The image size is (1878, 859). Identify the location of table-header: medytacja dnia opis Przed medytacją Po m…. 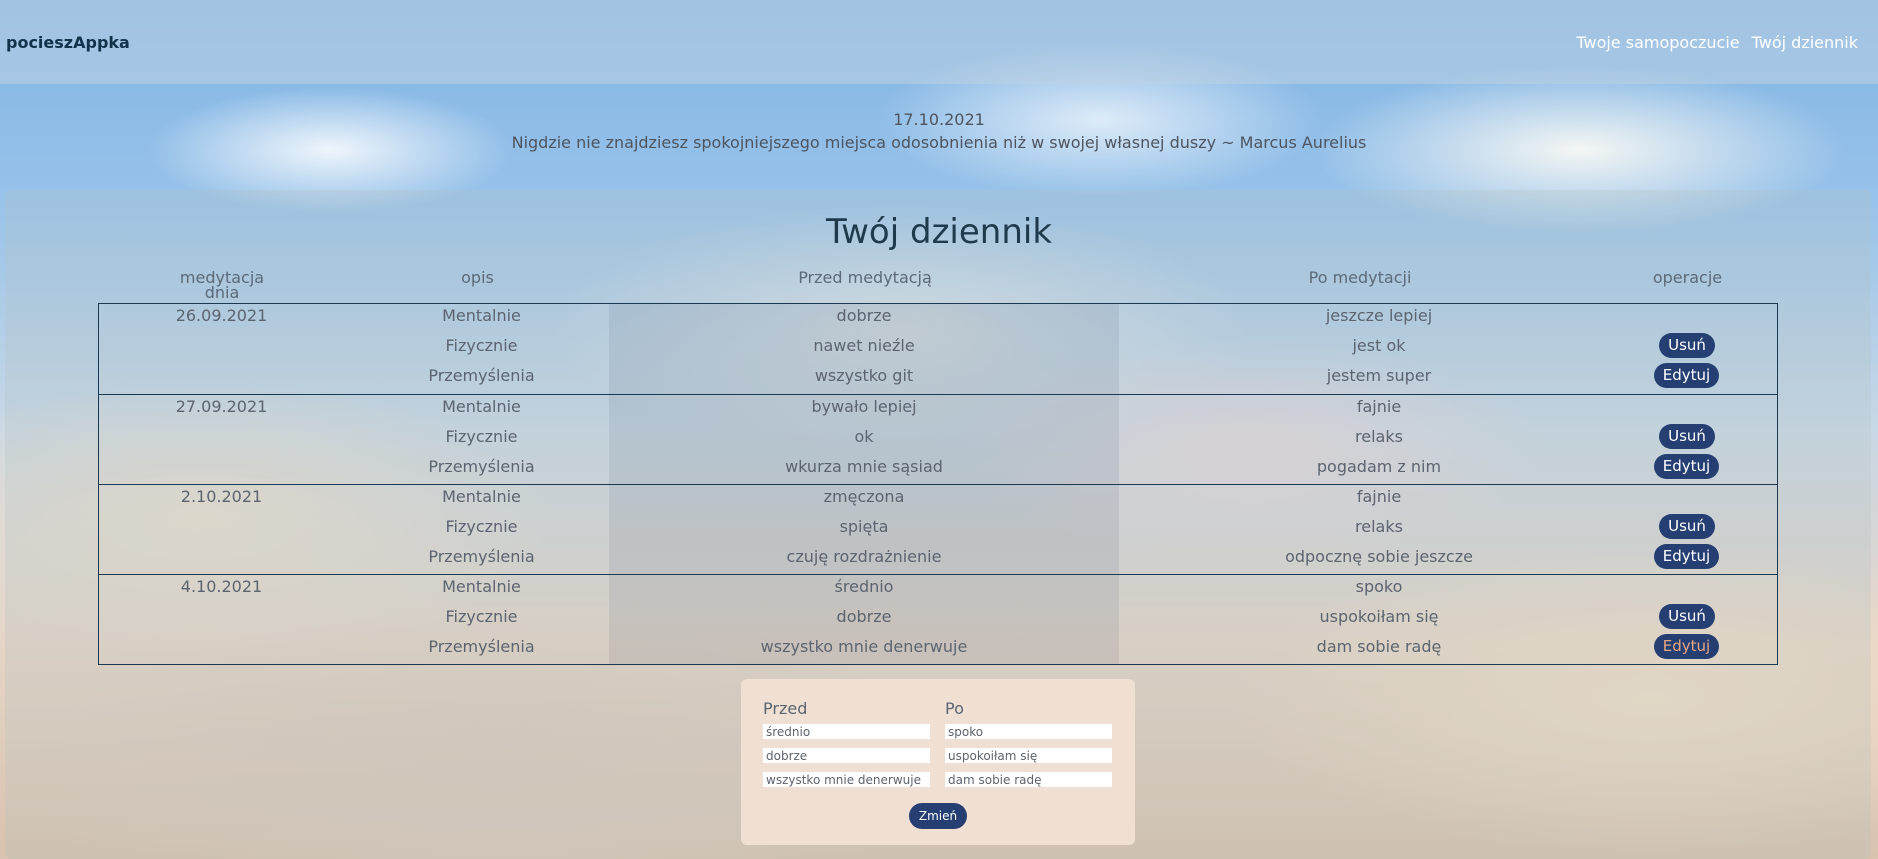
(939, 286).